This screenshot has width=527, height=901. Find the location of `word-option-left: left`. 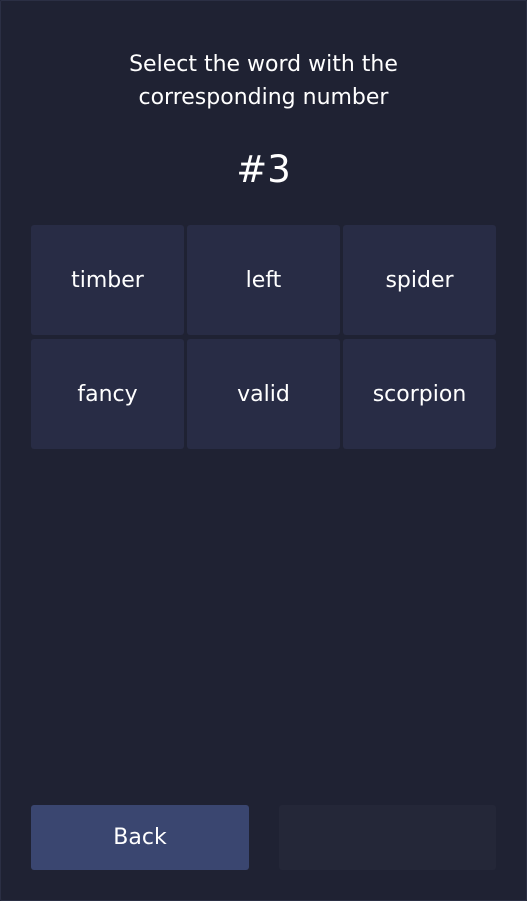

word-option-left: left is located at coordinates (263, 280).